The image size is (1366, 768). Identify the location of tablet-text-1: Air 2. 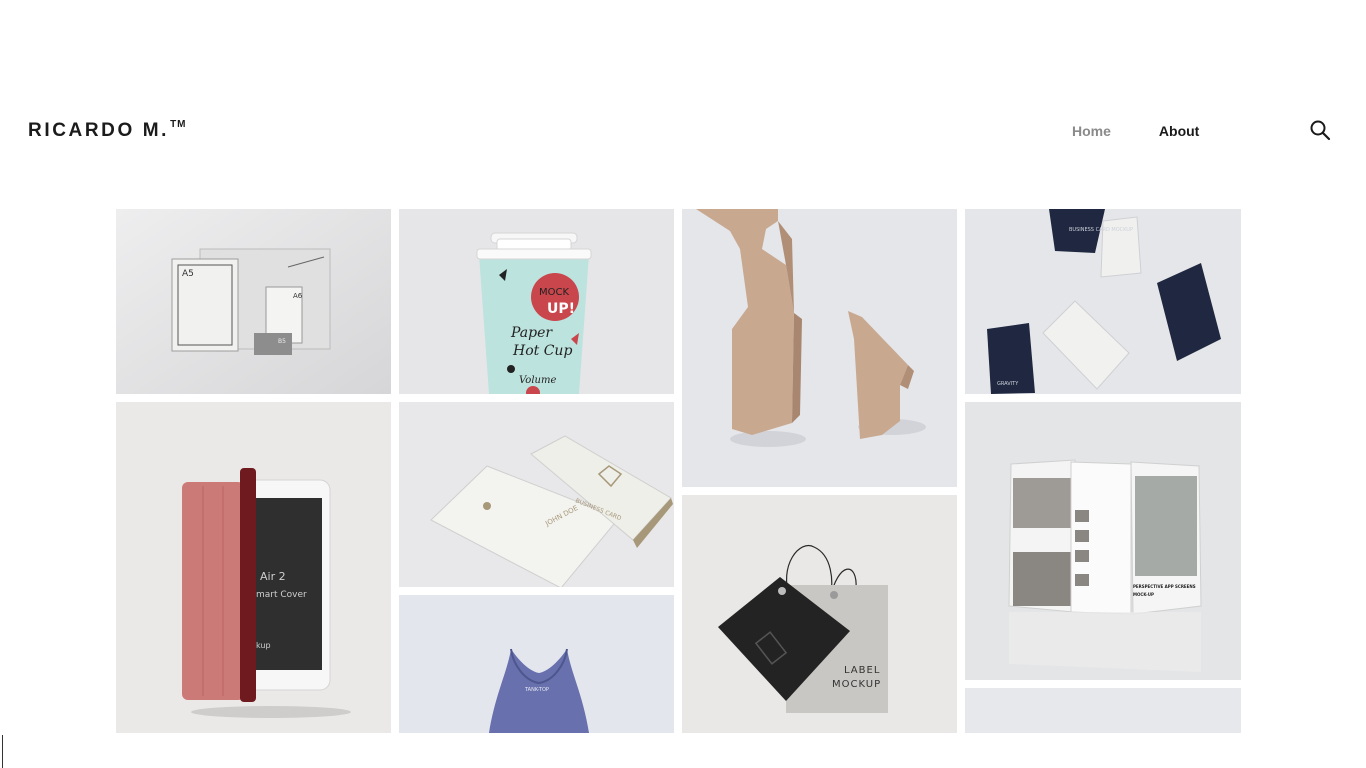
(273, 576).